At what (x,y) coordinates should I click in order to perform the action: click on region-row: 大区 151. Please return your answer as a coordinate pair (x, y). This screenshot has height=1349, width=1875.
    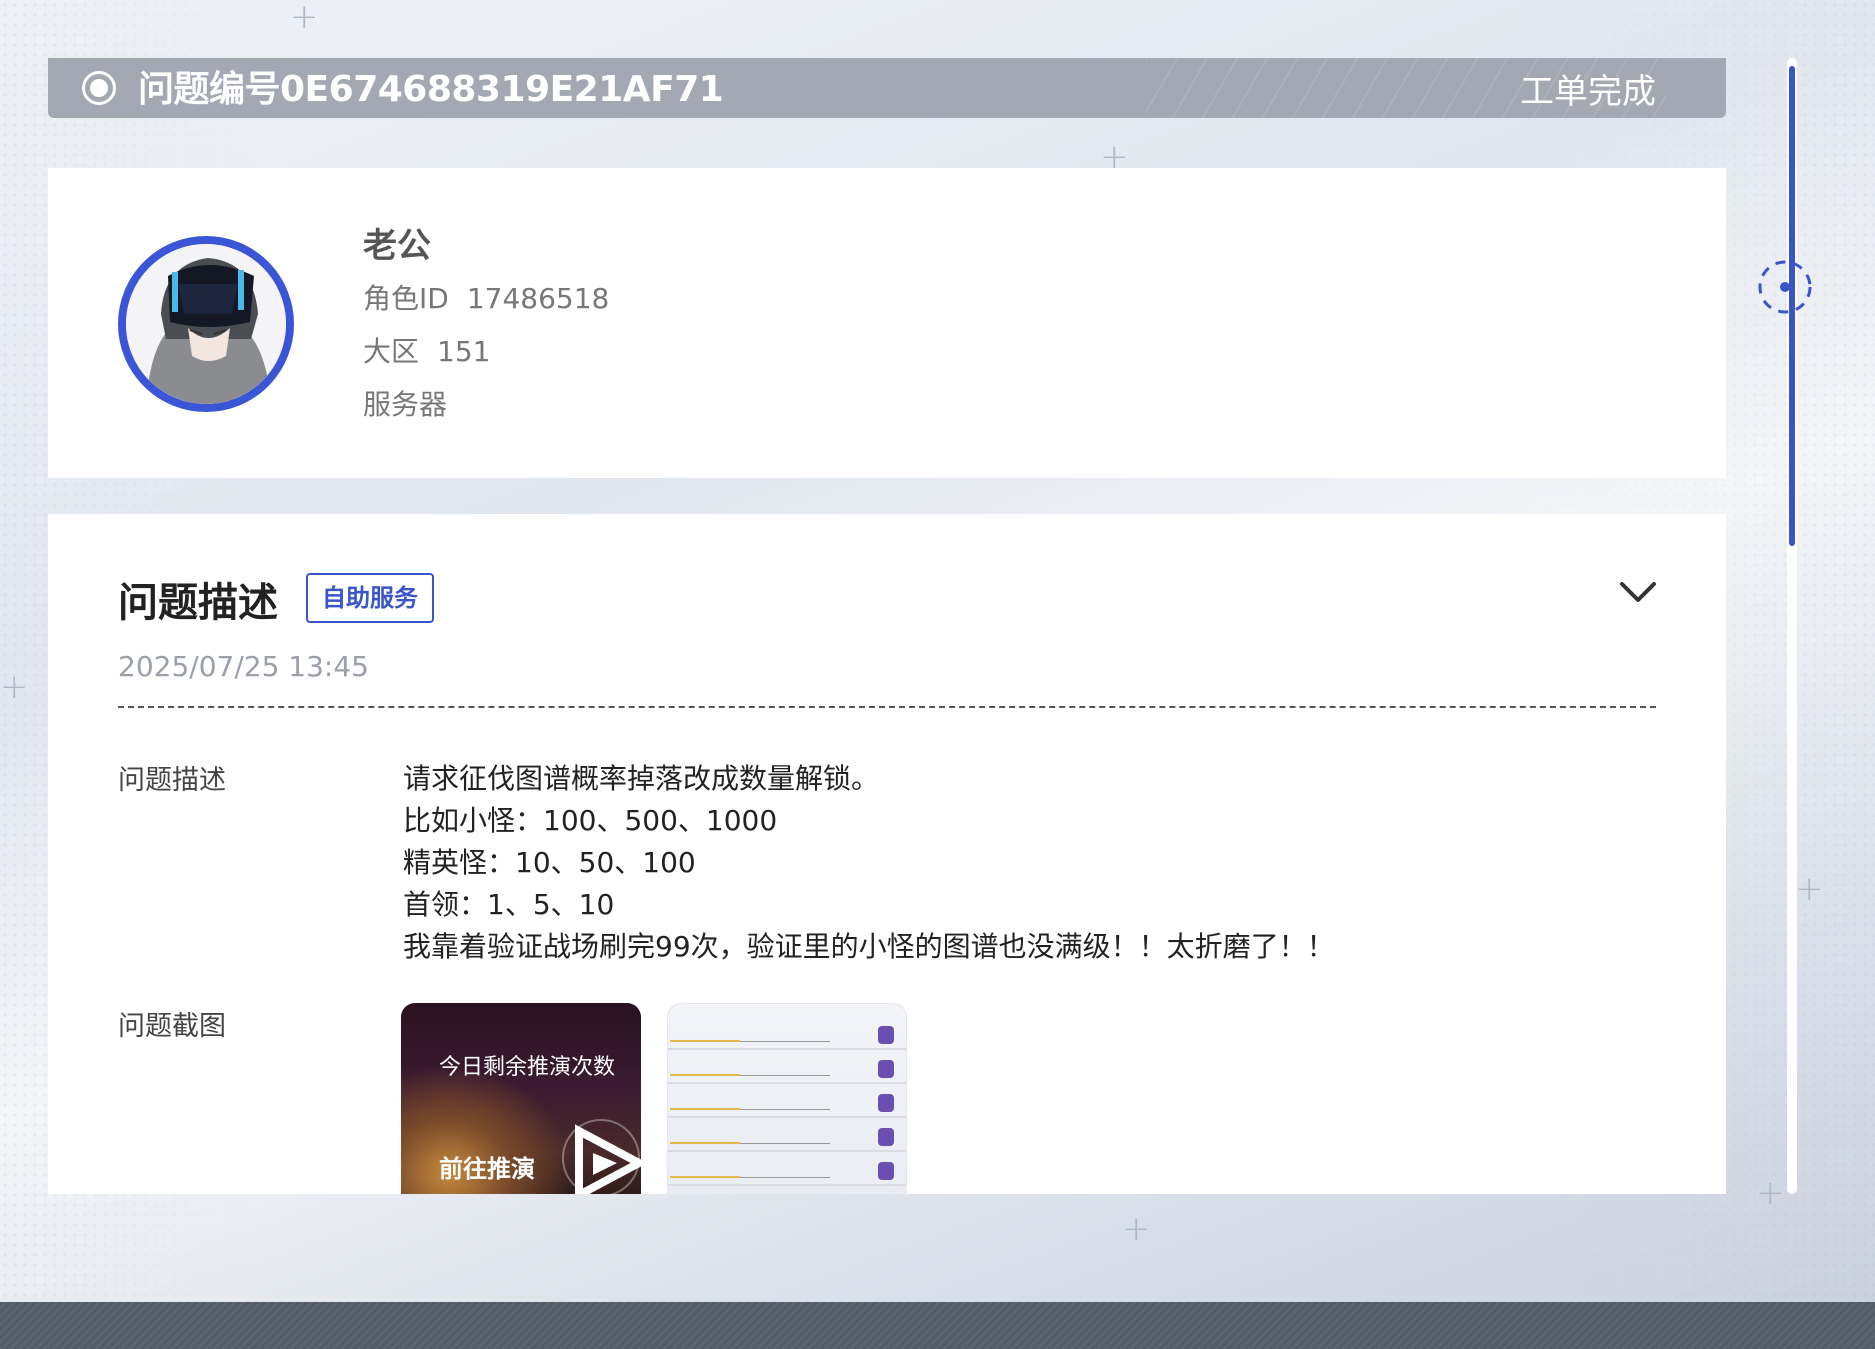
    Looking at the image, I should click on (486, 351).